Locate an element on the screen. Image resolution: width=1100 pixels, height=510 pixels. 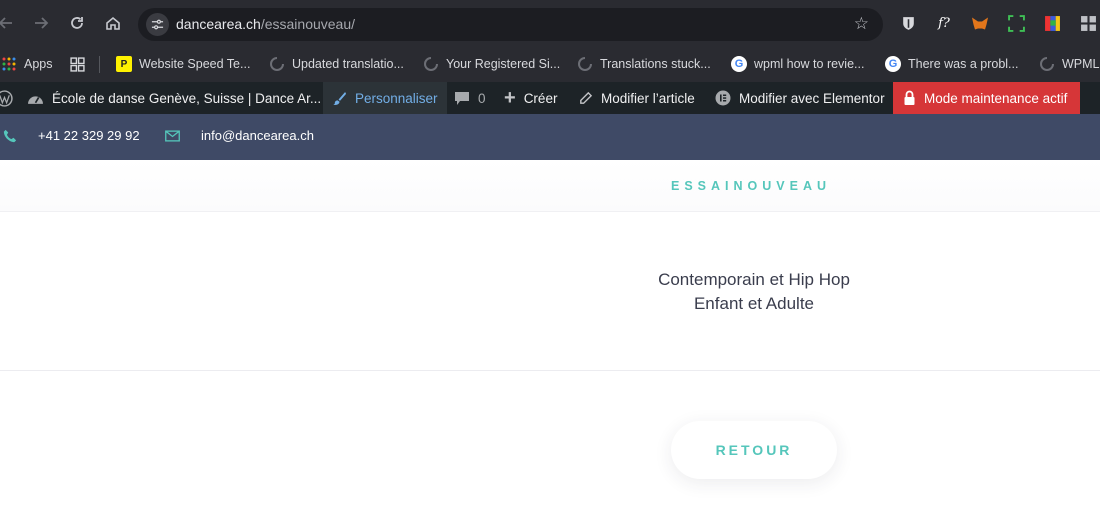
page-title: ESSAINOUVEAU is located at coordinates (751, 186).